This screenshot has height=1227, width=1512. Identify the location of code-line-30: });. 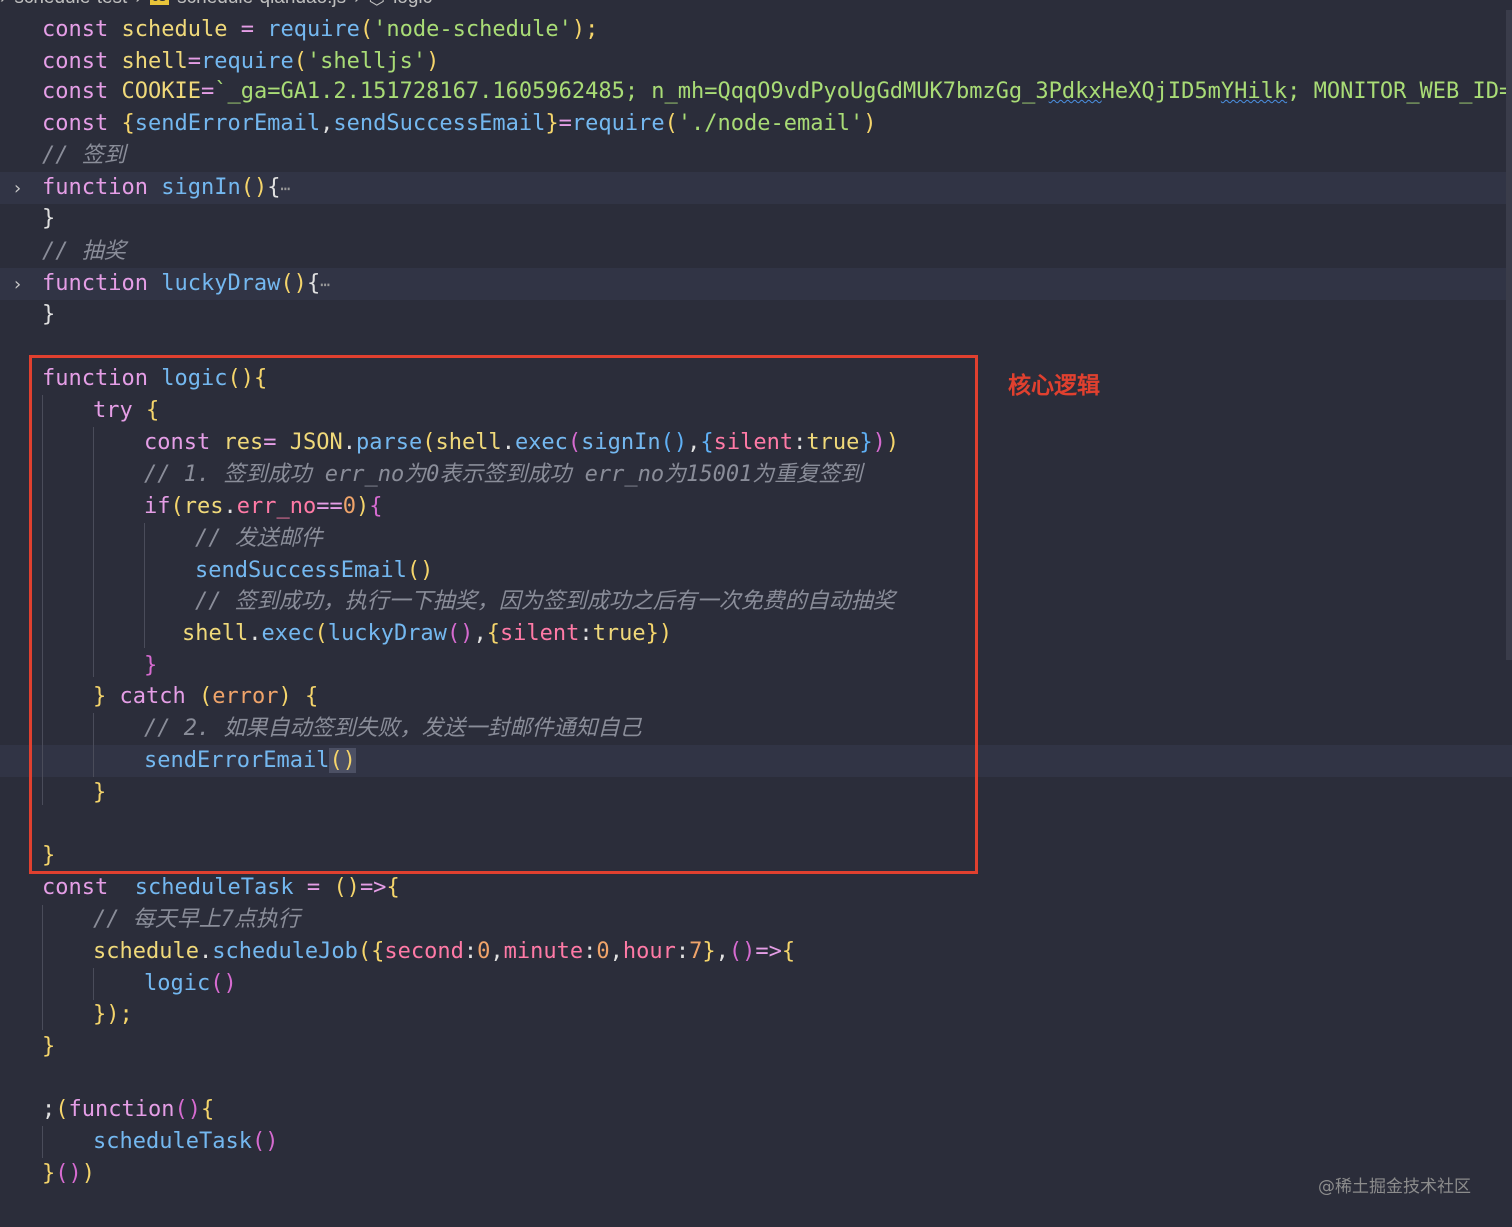
(113, 1014).